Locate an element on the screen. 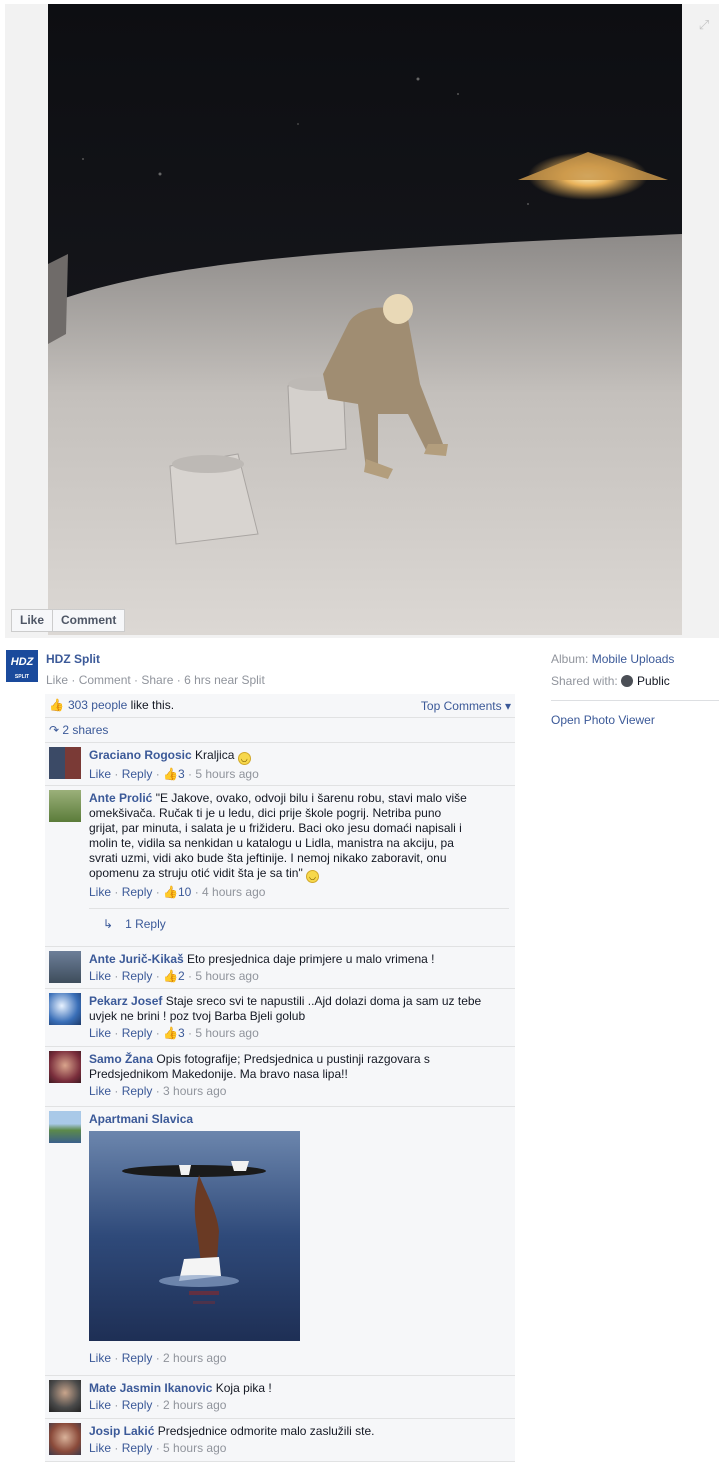  likes-count-link: 303 people is located at coordinates (97, 705).